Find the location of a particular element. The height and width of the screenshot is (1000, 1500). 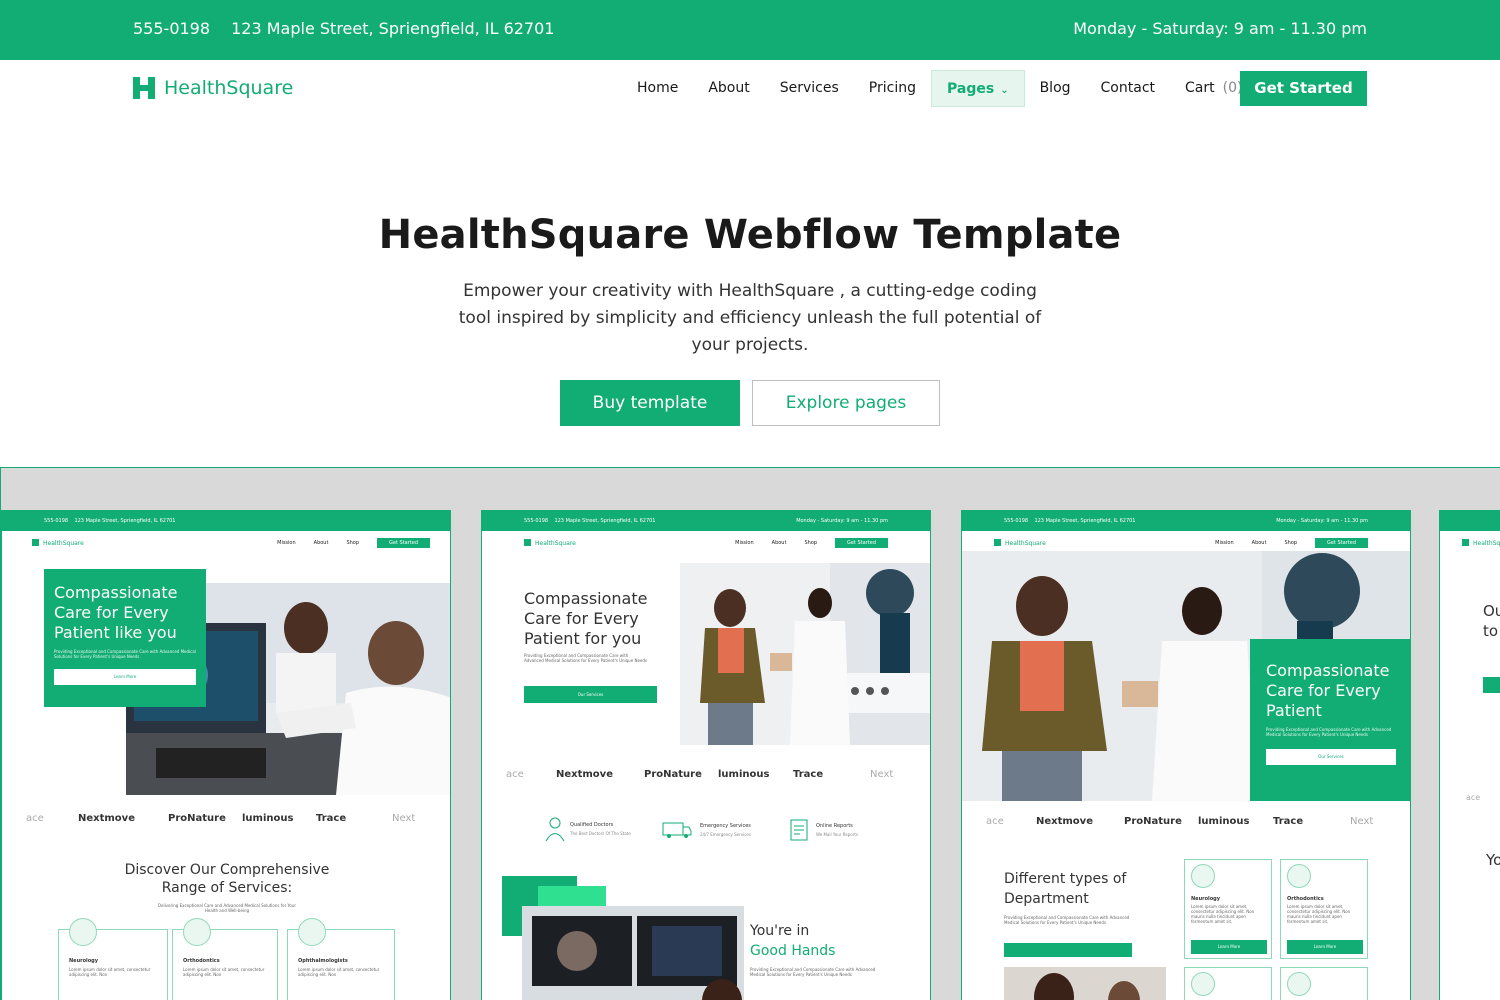

explore-pages-button: Explore pages is located at coordinates (846, 403).